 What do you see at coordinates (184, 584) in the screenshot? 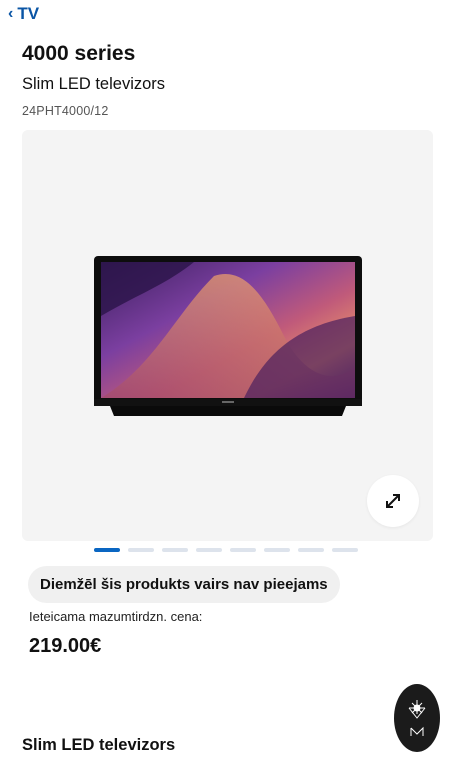
I see `availability-badge: Diemžēl šis produkts vairs nav pieejams` at bounding box center [184, 584].